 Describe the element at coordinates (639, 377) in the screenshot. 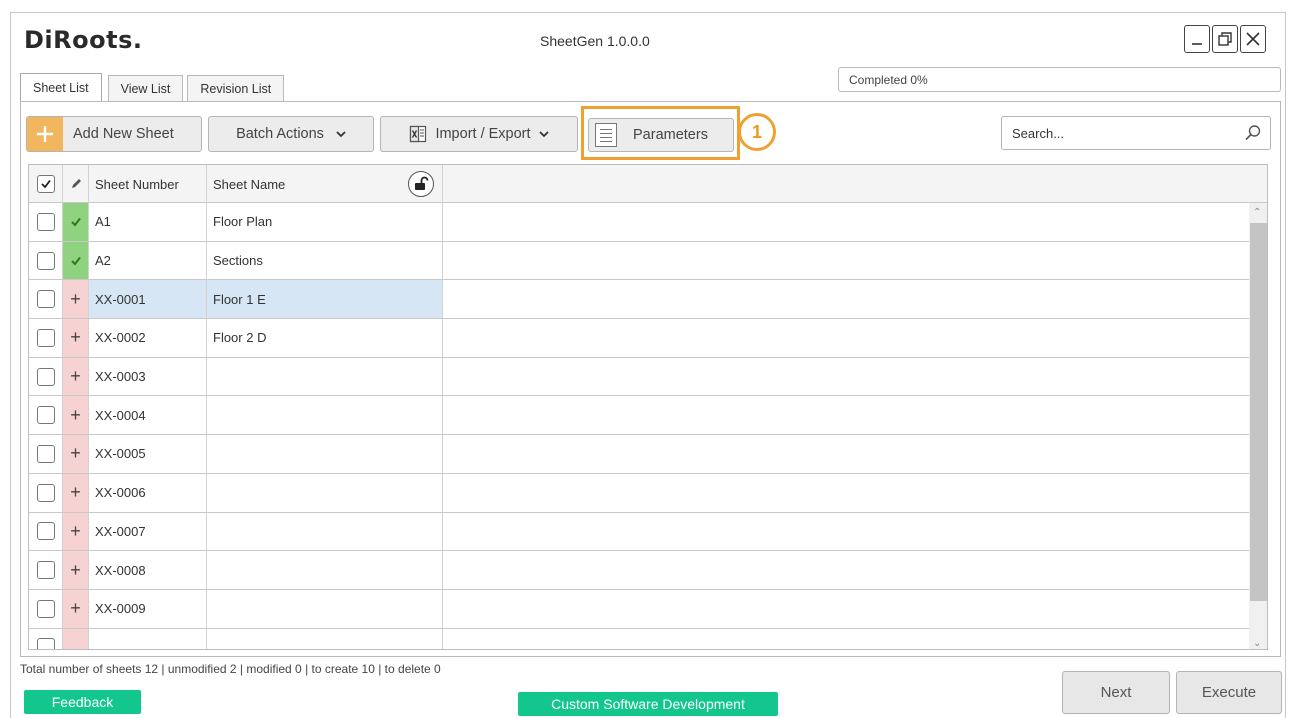

I see `table-row: + XX-0003` at that location.